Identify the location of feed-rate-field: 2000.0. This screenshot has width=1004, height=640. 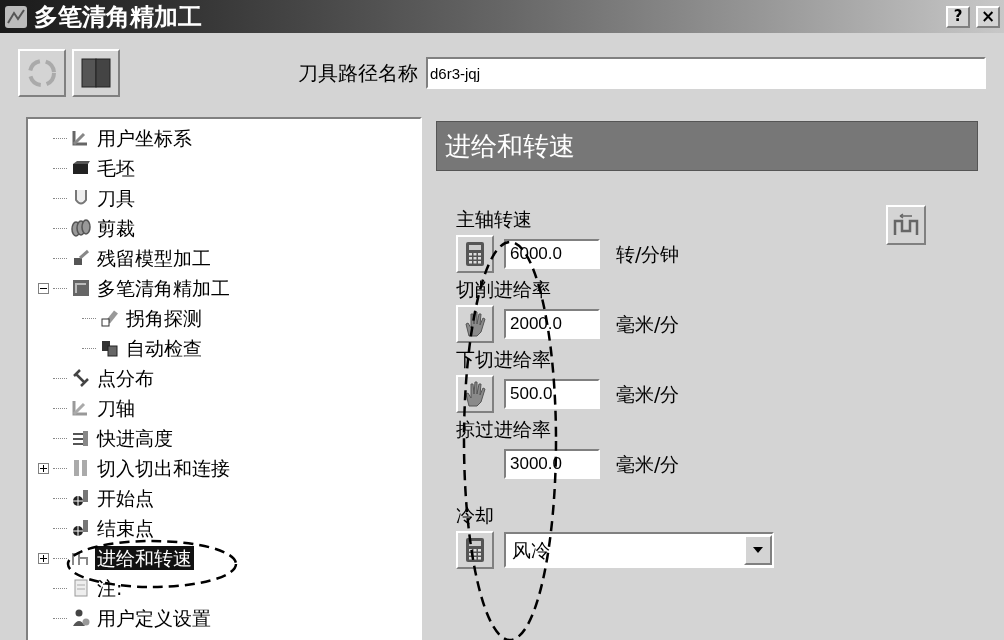
(552, 324).